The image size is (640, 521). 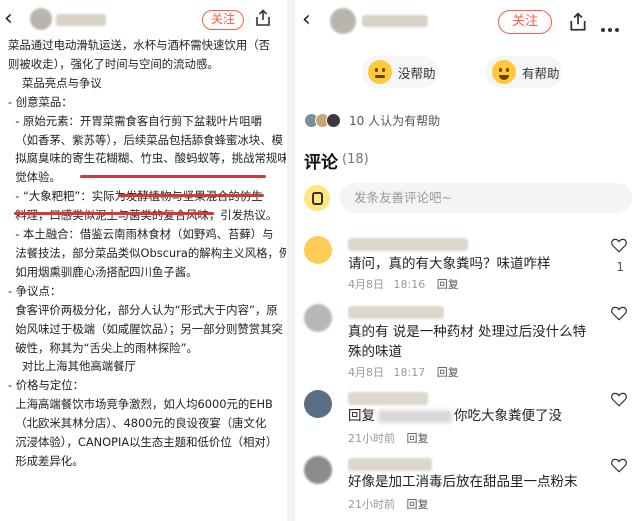 What do you see at coordinates (143, 215) in the screenshot?
I see `article-line: 料理，口感类似泥土与菌类的复合风味，引发热议。` at bounding box center [143, 215].